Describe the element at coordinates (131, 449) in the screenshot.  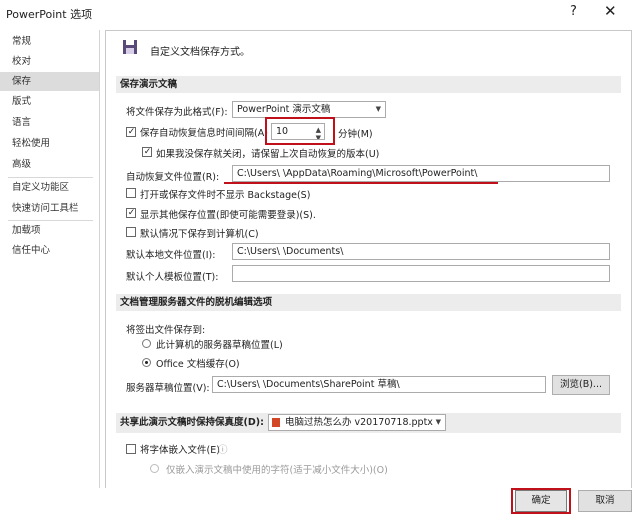
I see `embed-fonts-checkbox` at that location.